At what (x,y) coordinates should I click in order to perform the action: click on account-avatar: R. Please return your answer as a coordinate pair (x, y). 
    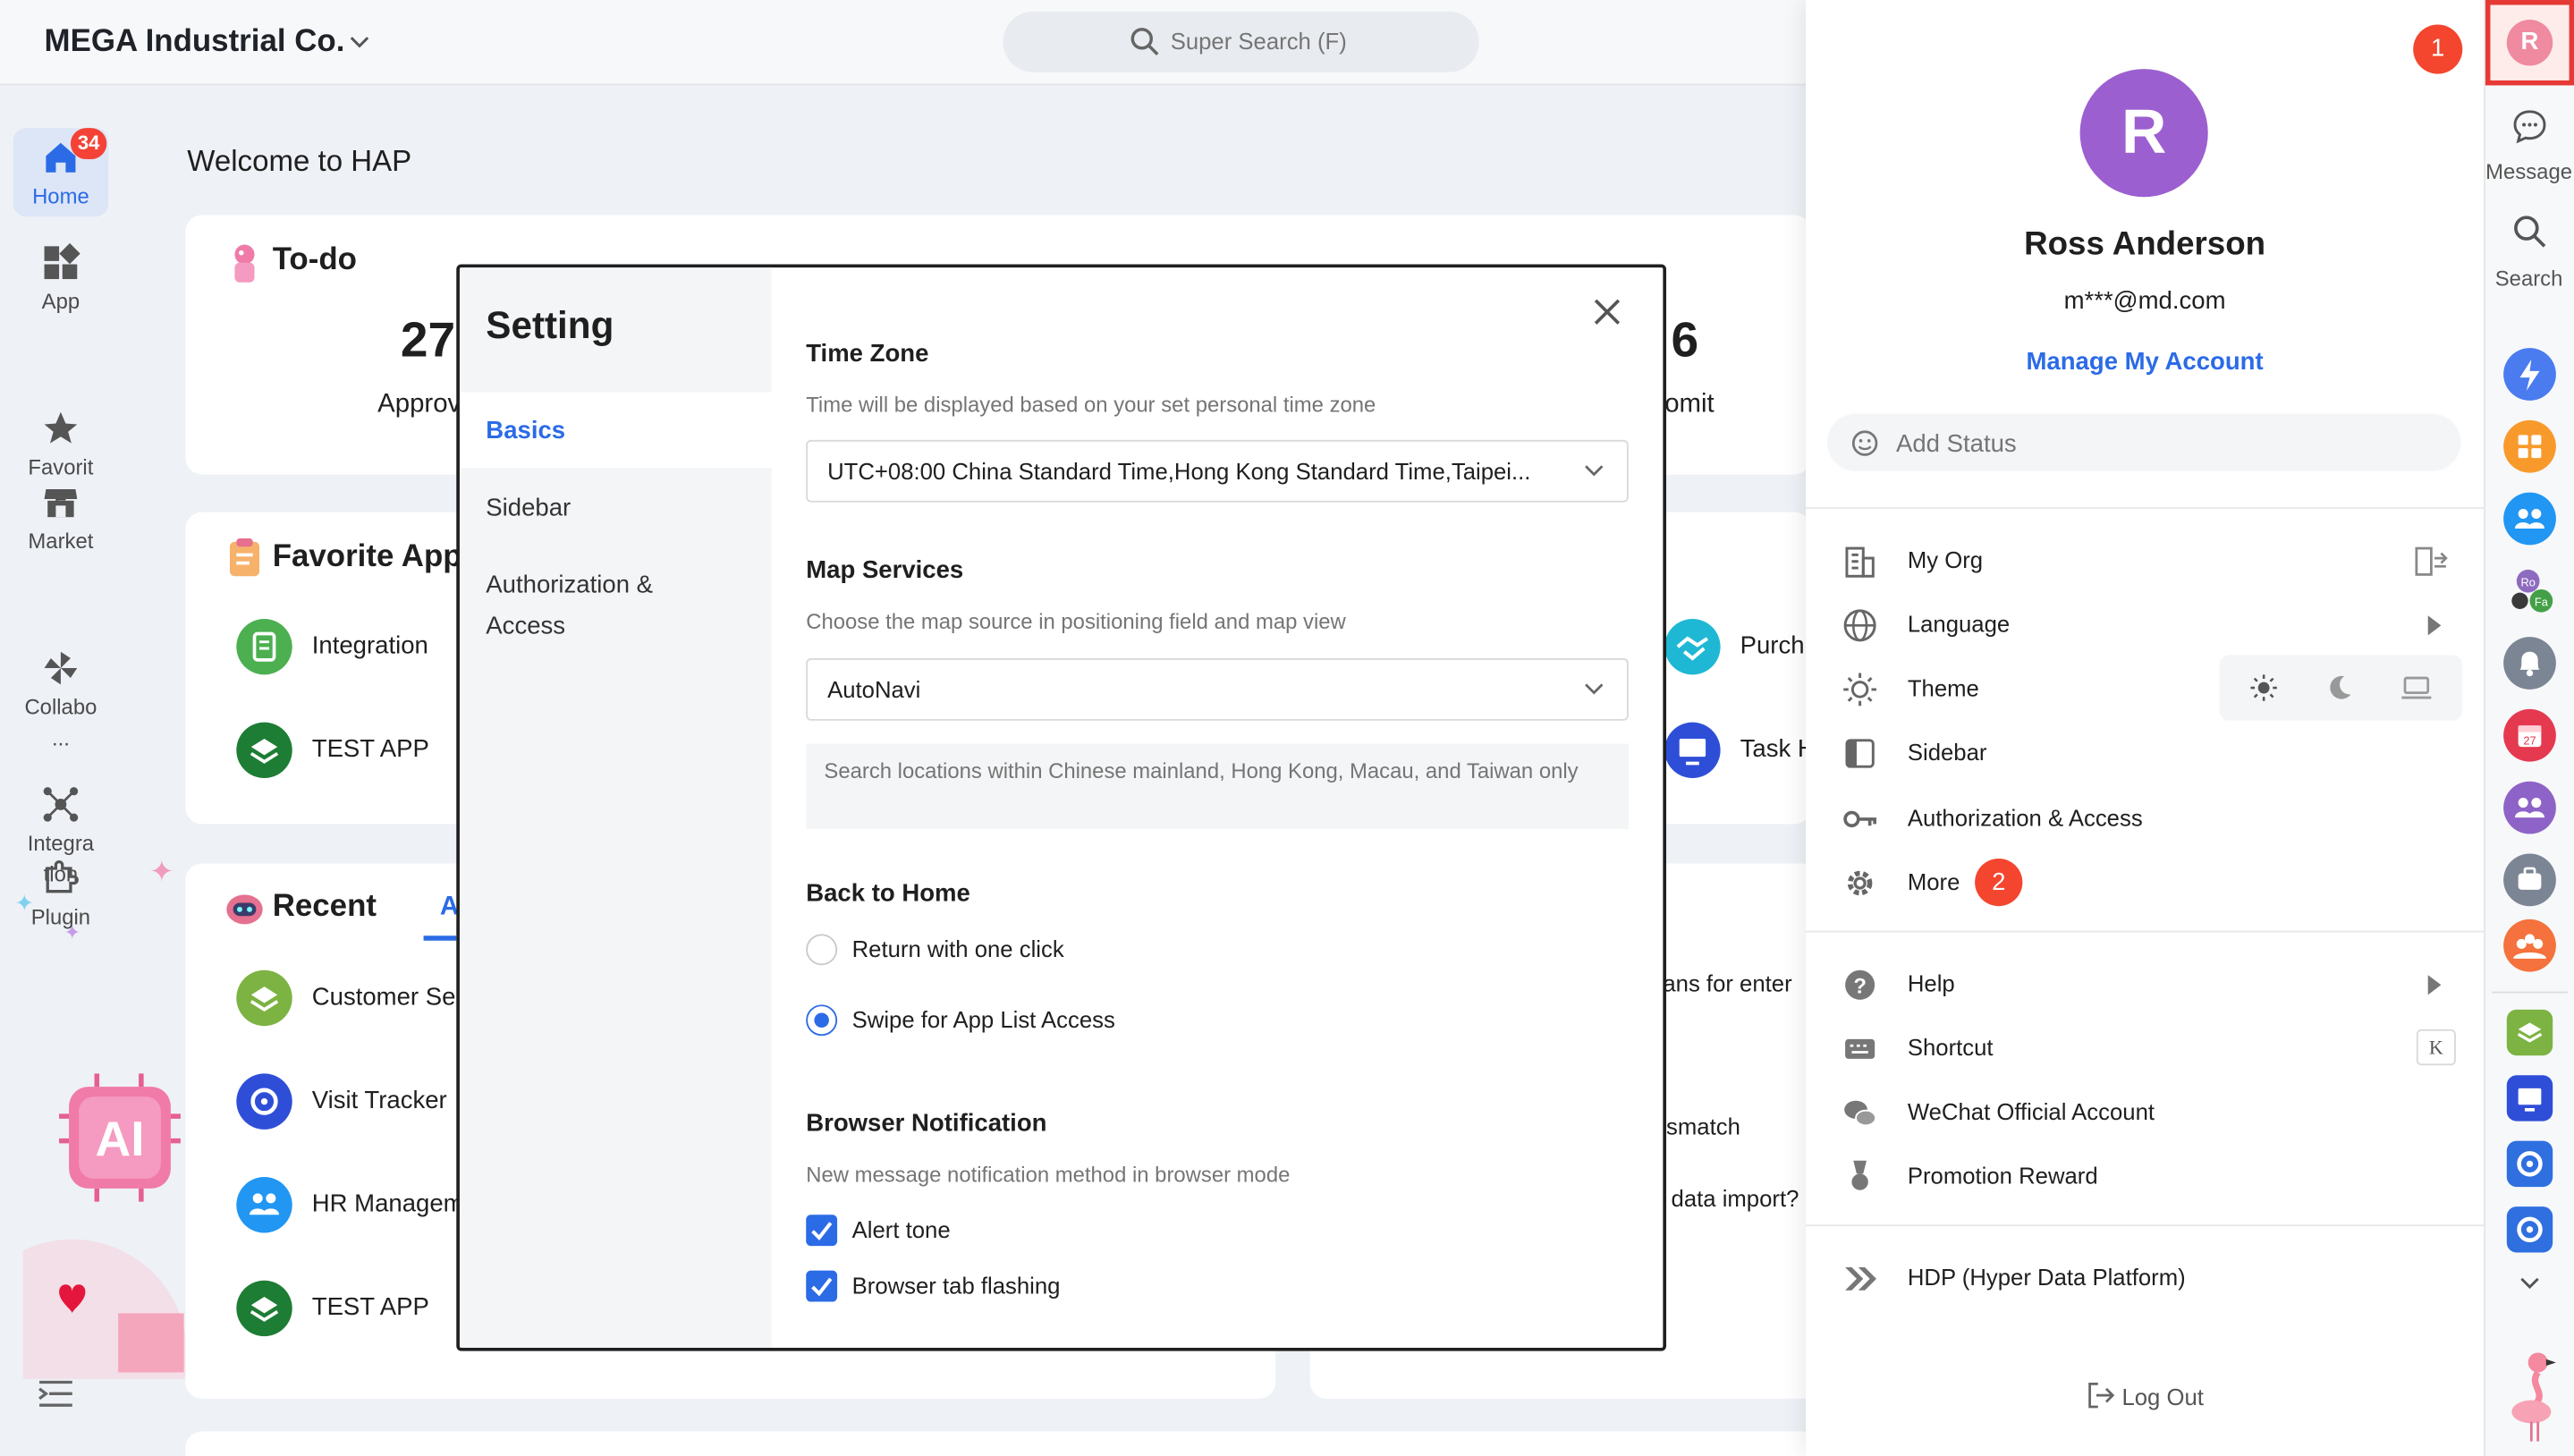
    Looking at the image, I should click on (2143, 133).